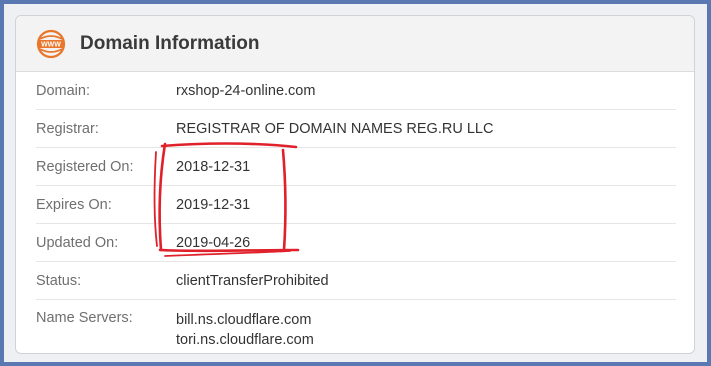 Image resolution: width=711 pixels, height=366 pixels. Describe the element at coordinates (85, 166) in the screenshot. I see `row-label: Registered On:` at that location.